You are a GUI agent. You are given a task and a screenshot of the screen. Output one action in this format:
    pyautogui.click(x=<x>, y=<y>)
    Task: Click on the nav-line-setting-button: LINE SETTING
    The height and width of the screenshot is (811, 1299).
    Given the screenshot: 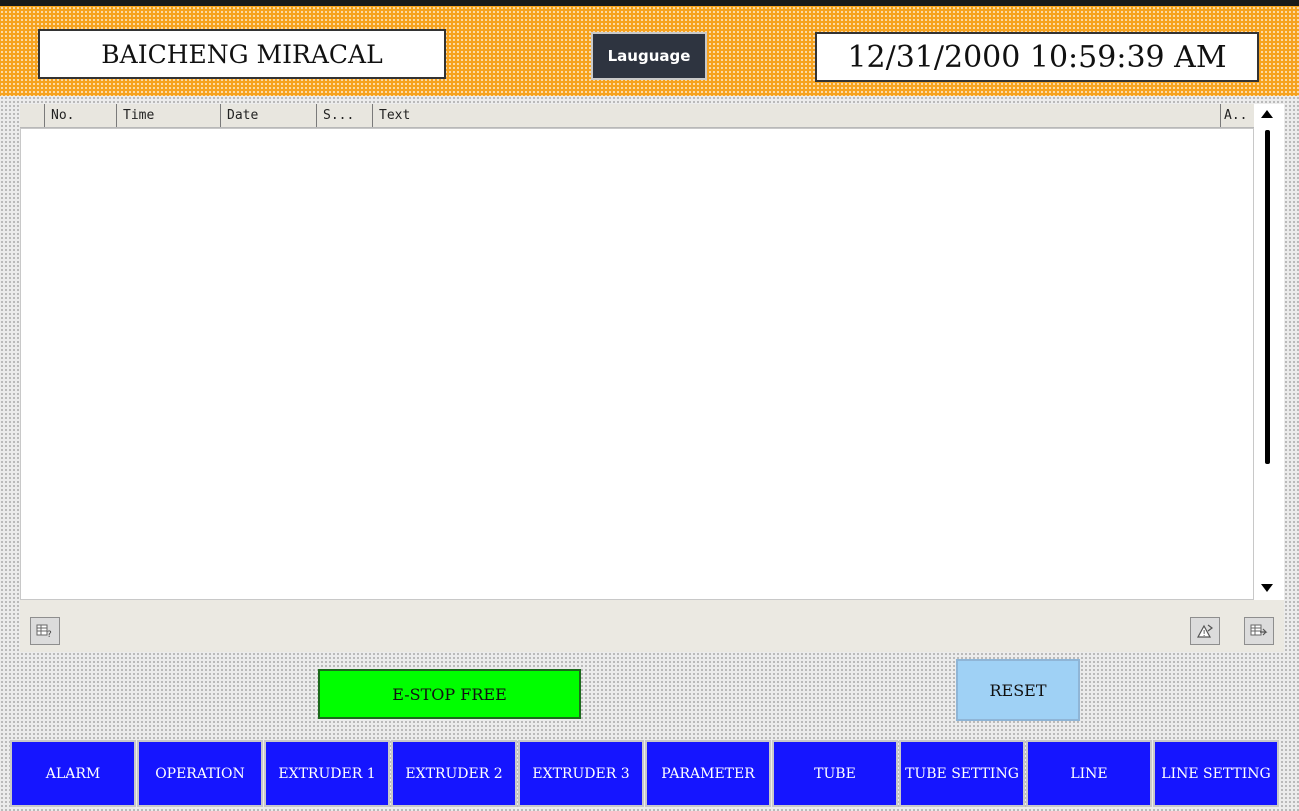 What is the action you would take?
    pyautogui.click(x=1216, y=773)
    